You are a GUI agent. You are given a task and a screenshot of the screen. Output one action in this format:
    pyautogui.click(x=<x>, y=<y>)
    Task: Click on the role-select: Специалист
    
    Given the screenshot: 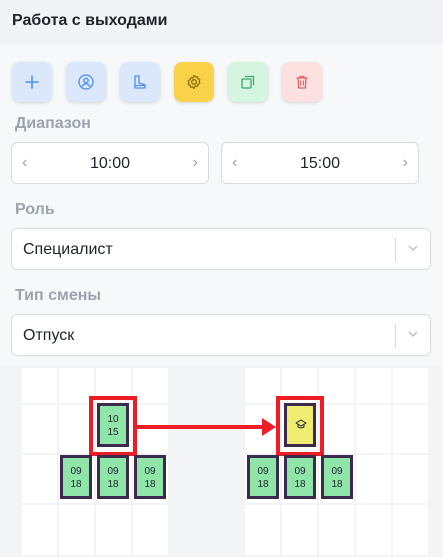 What is the action you would take?
    pyautogui.click(x=221, y=249)
    